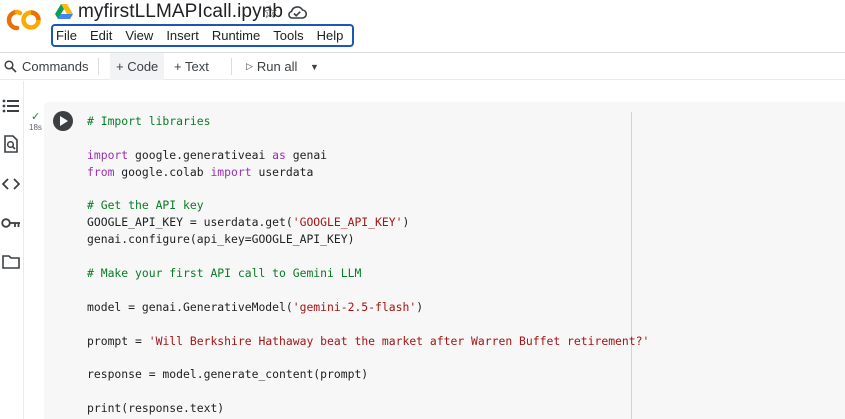 The image size is (845, 419). What do you see at coordinates (330, 35) in the screenshot?
I see `menu-help: Help` at bounding box center [330, 35].